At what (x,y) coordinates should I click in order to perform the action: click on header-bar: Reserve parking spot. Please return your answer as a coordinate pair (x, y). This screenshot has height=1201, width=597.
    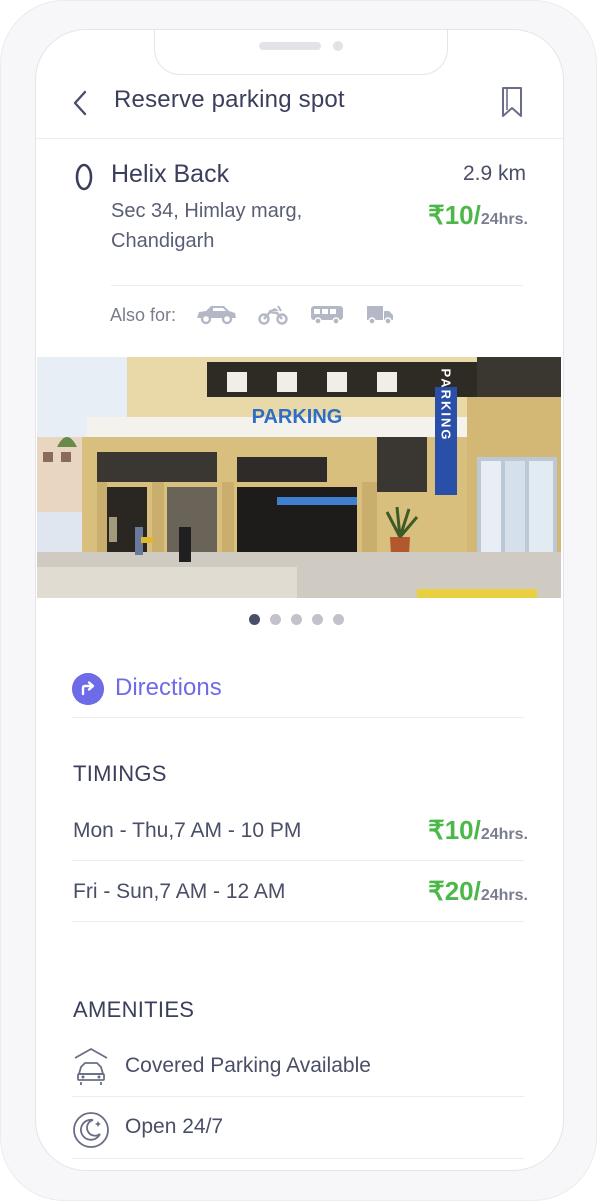
    Looking at the image, I should click on (299, 104).